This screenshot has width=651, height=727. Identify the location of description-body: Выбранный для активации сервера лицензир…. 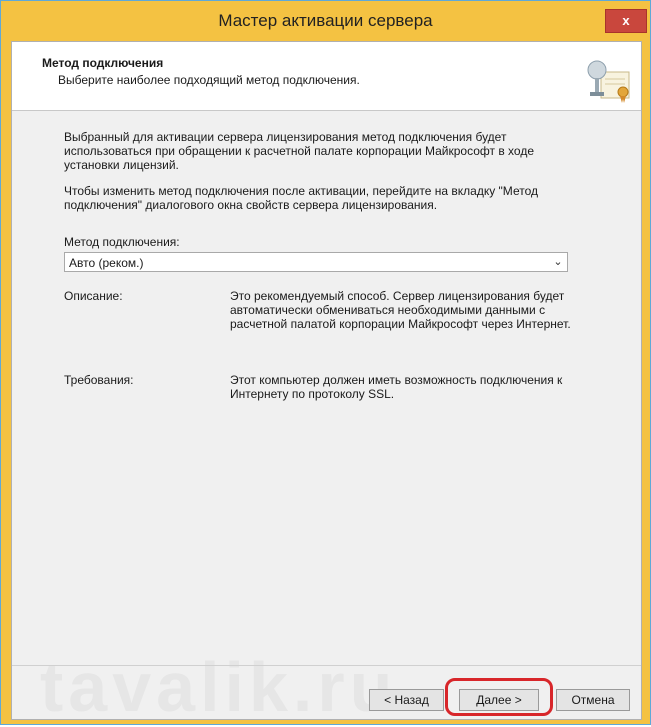
(324, 177).